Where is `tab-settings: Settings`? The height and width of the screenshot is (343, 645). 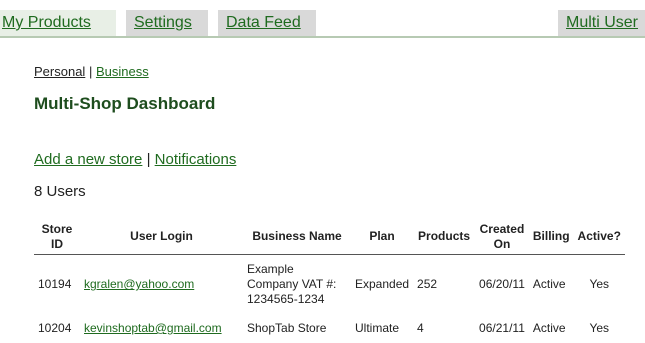
tab-settings: Settings is located at coordinates (167, 23).